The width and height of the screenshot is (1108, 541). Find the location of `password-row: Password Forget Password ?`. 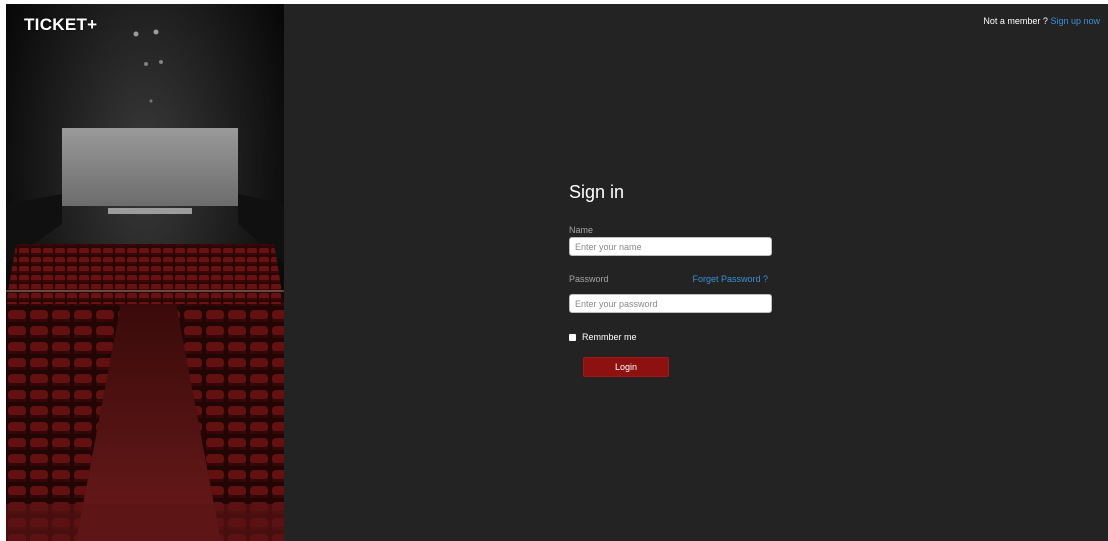

password-row: Password Forget Password ? is located at coordinates (670, 280).